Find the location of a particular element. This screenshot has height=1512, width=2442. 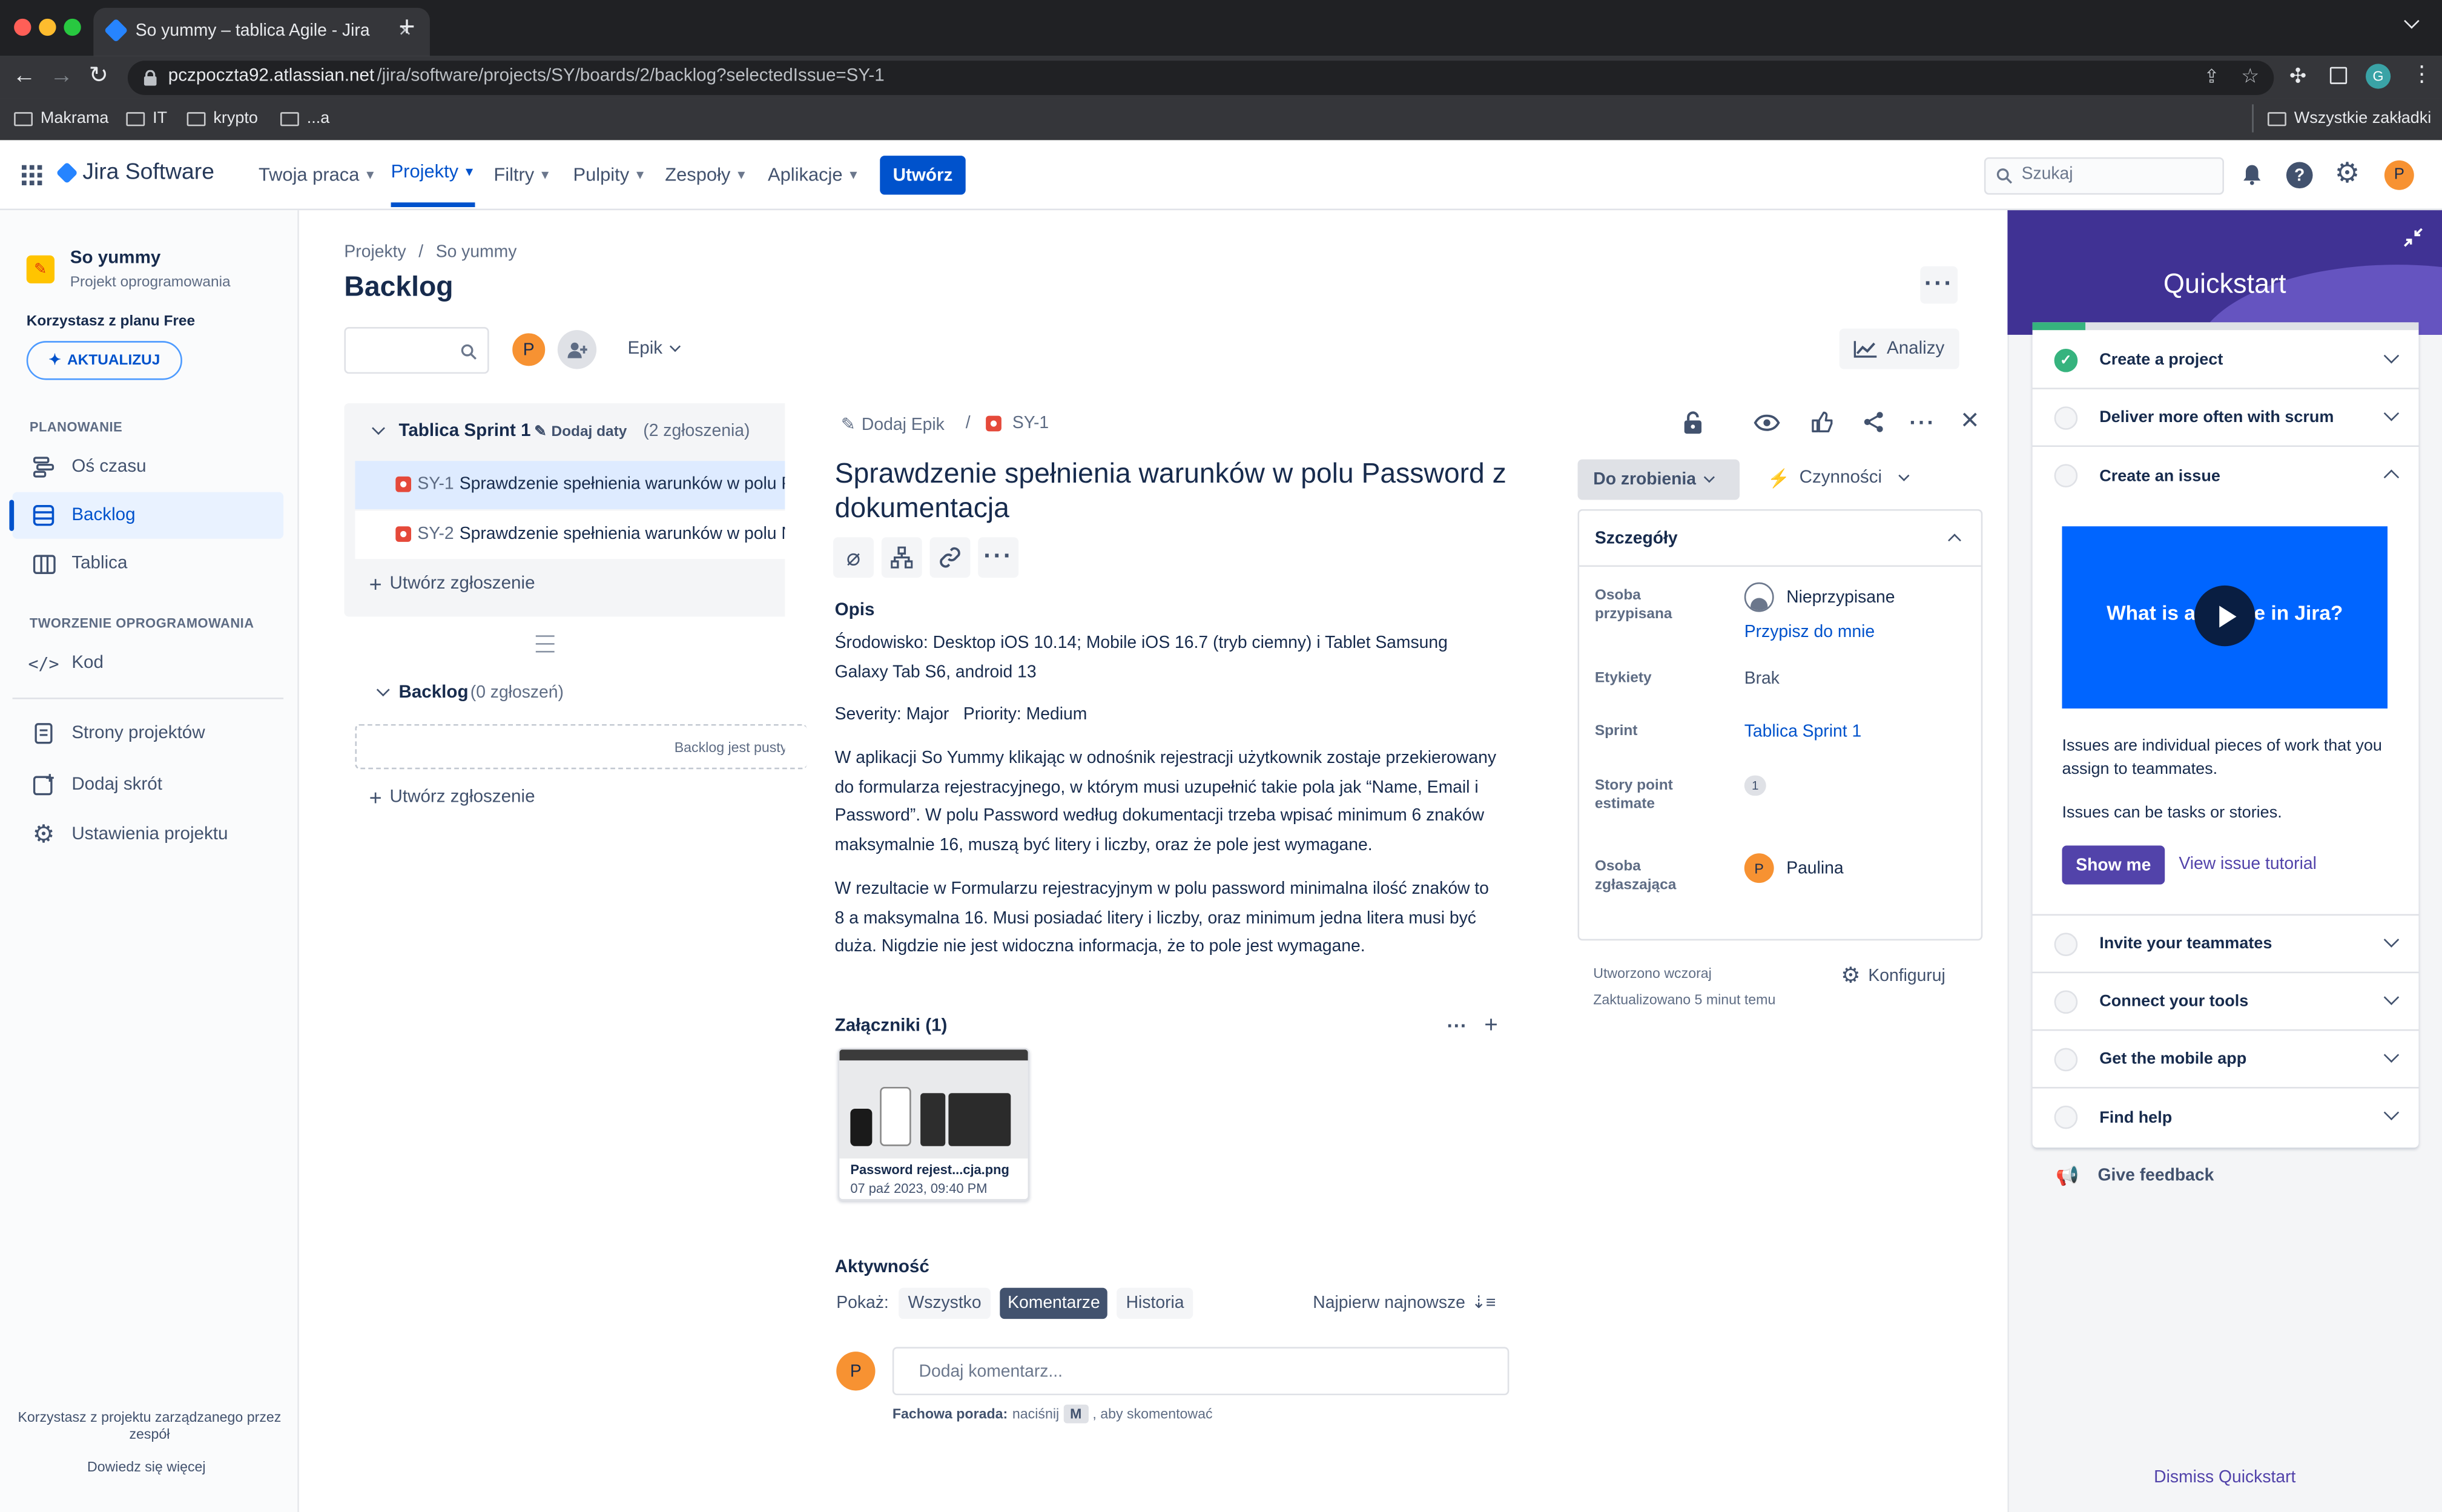

assign-to-me-link: Przypisz do mnie is located at coordinates (1810, 632).